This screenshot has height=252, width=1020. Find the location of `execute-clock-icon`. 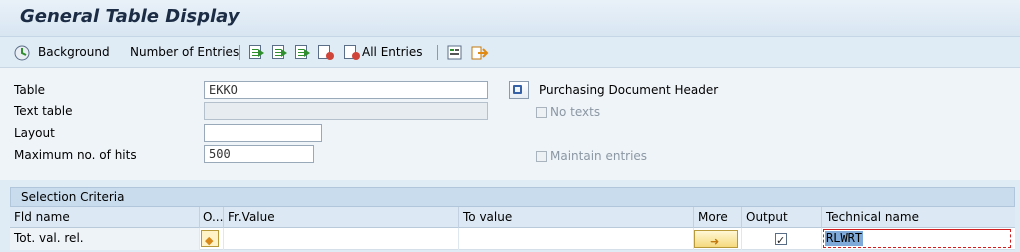

execute-clock-icon is located at coordinates (22, 52).